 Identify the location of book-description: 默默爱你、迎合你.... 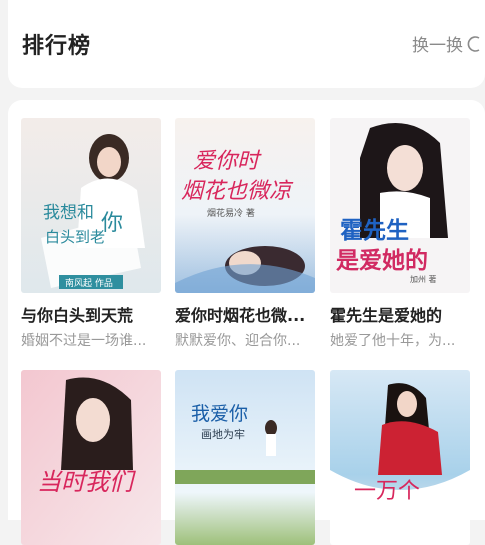
(238, 341).